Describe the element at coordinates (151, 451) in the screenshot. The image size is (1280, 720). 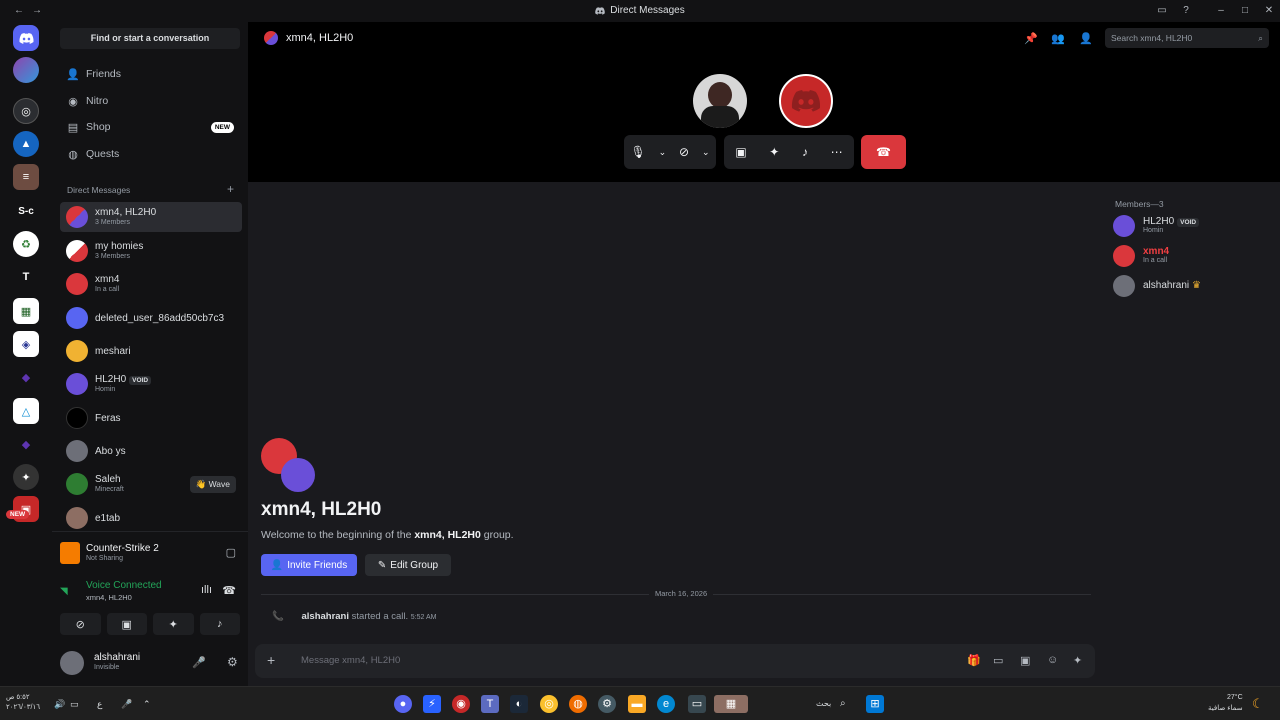
I see `dm-item: Abo ys` at that location.